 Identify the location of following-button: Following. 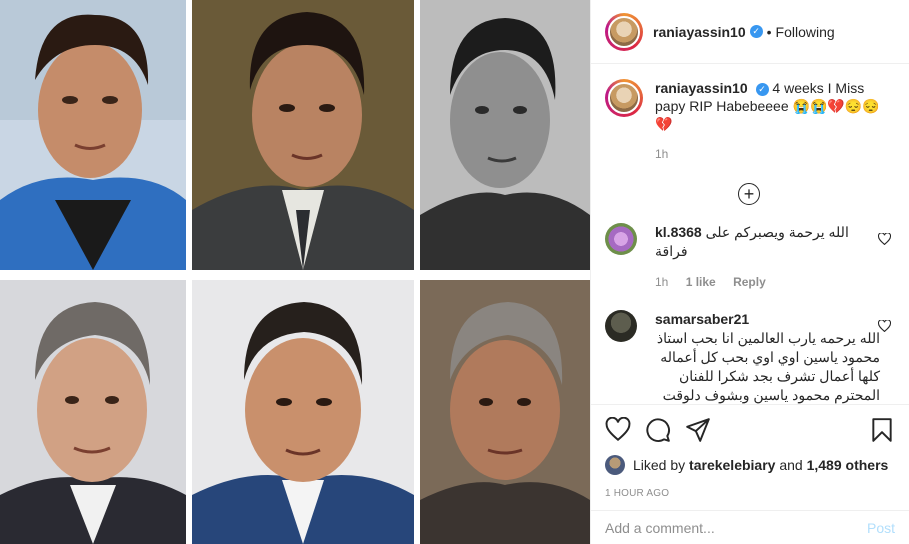
(805, 32).